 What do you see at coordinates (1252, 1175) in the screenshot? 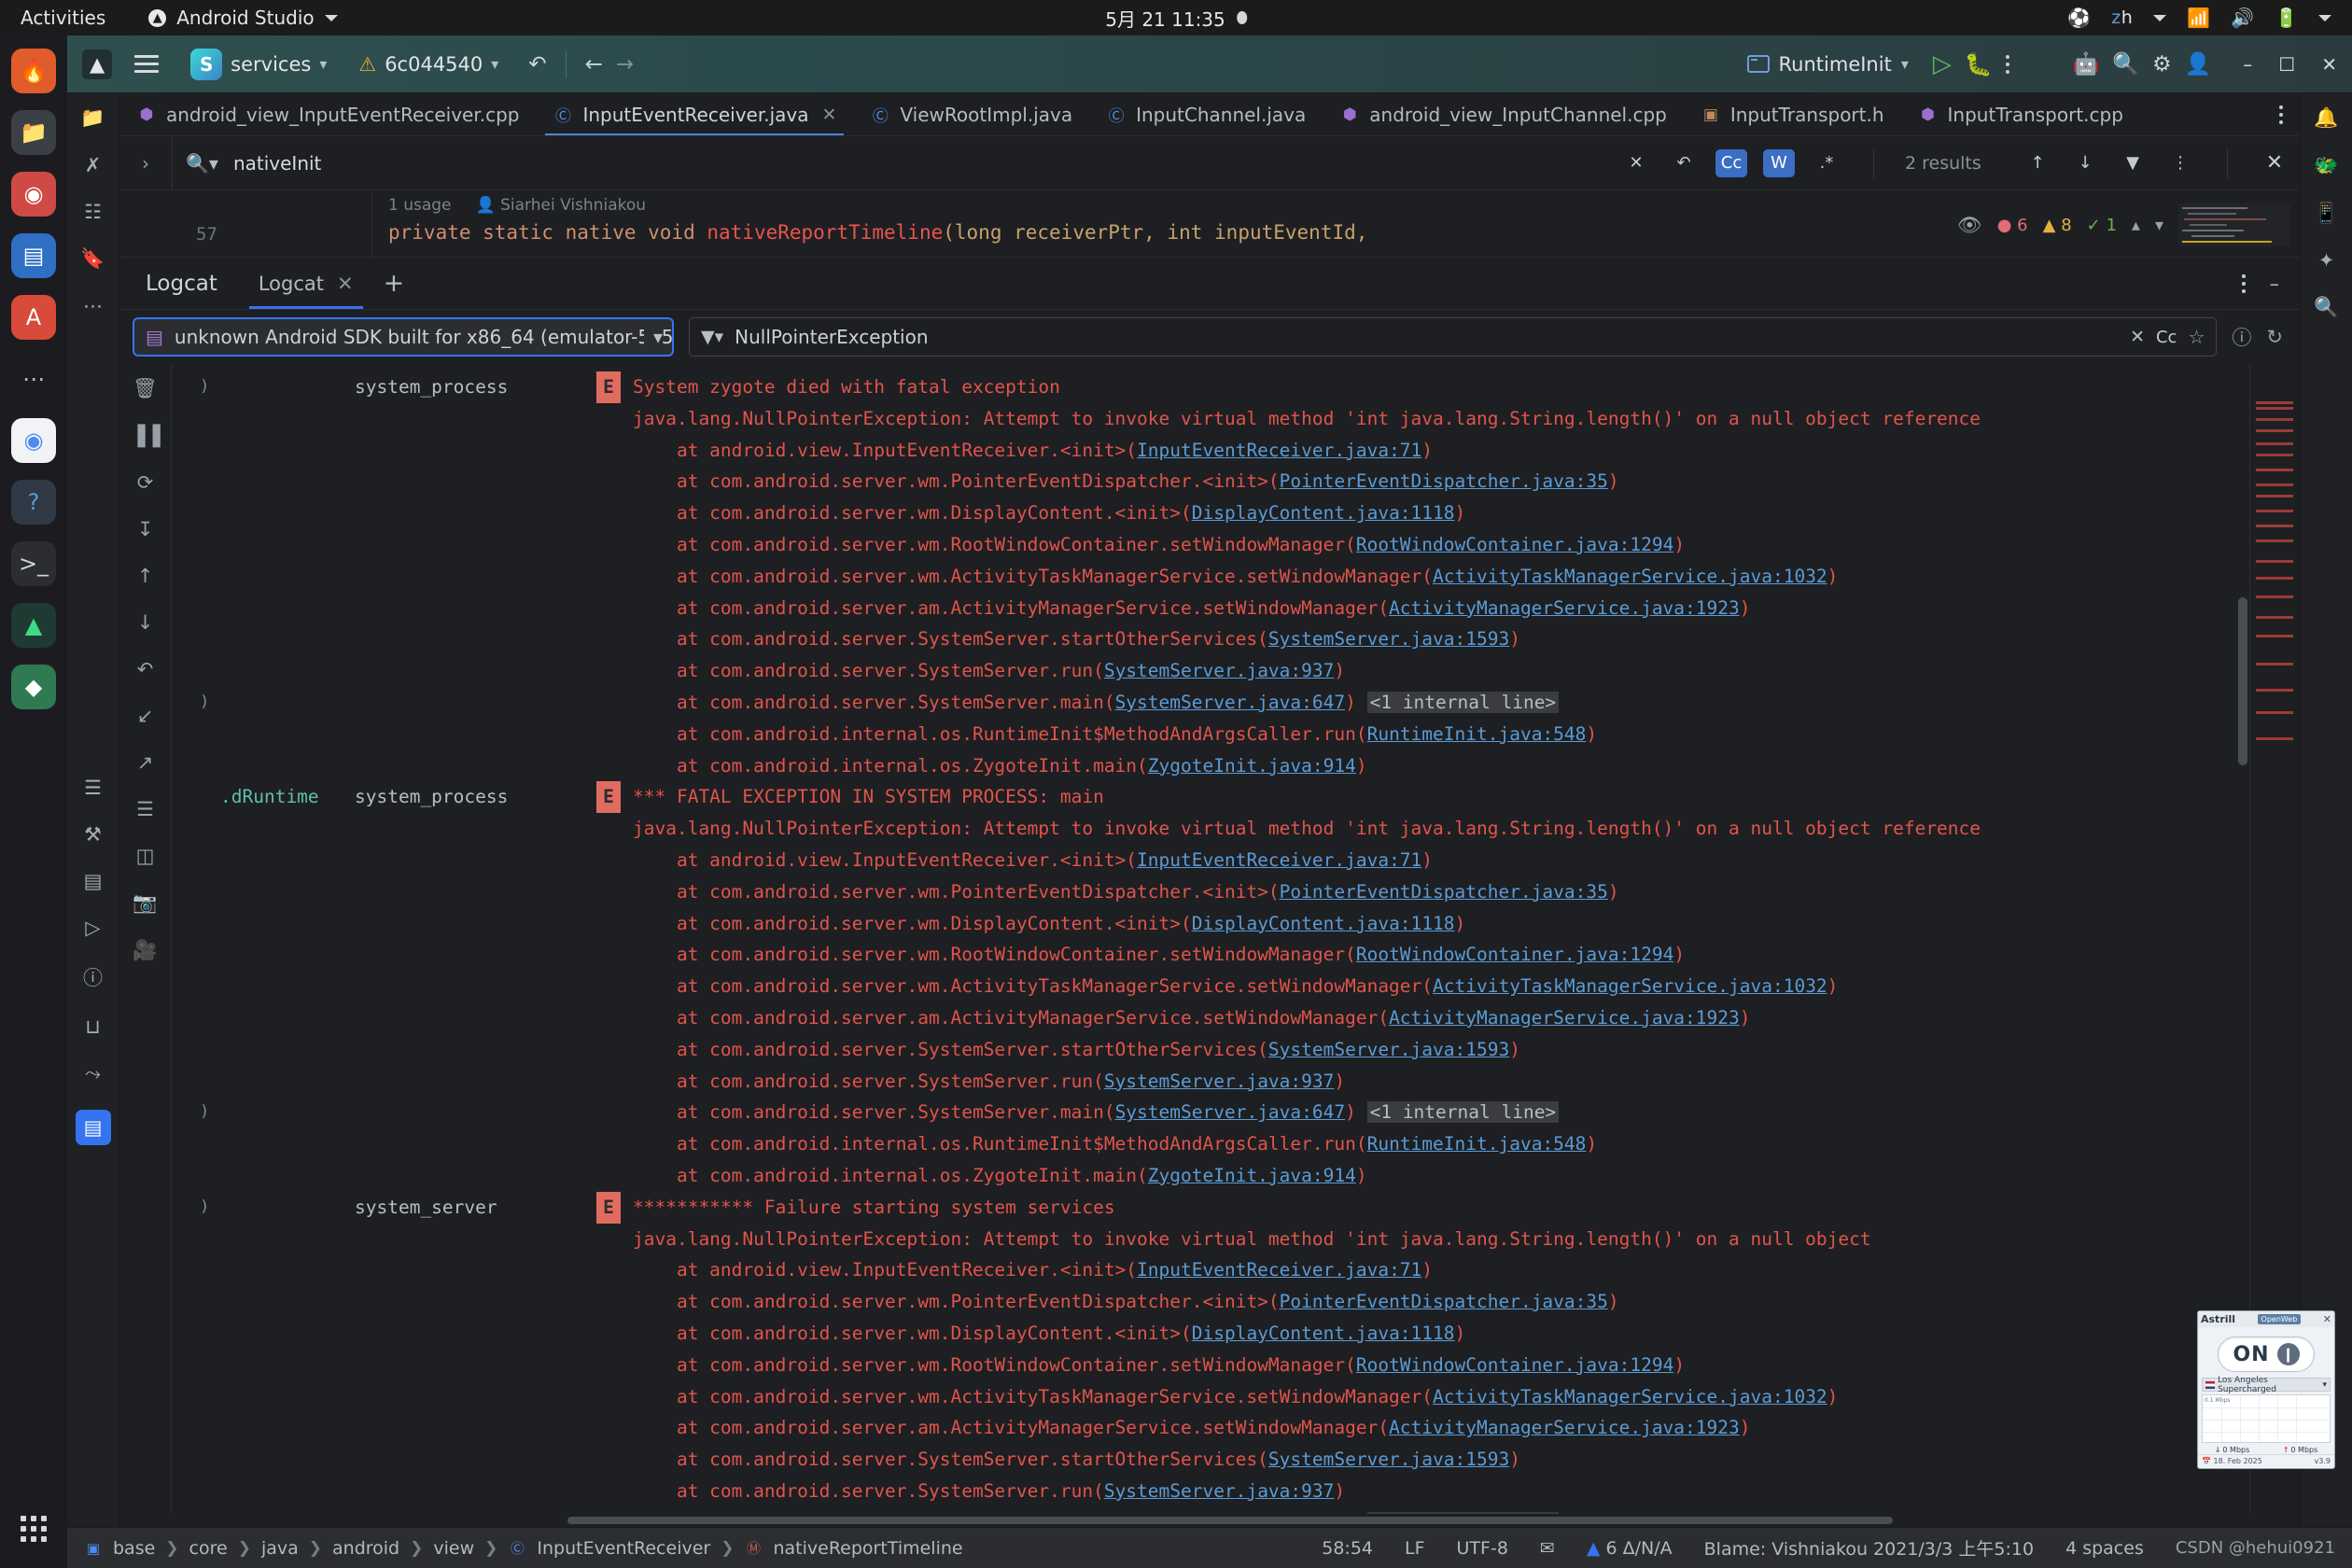
I see `stacktrace-link: ZygoteInit.java:914` at bounding box center [1252, 1175].